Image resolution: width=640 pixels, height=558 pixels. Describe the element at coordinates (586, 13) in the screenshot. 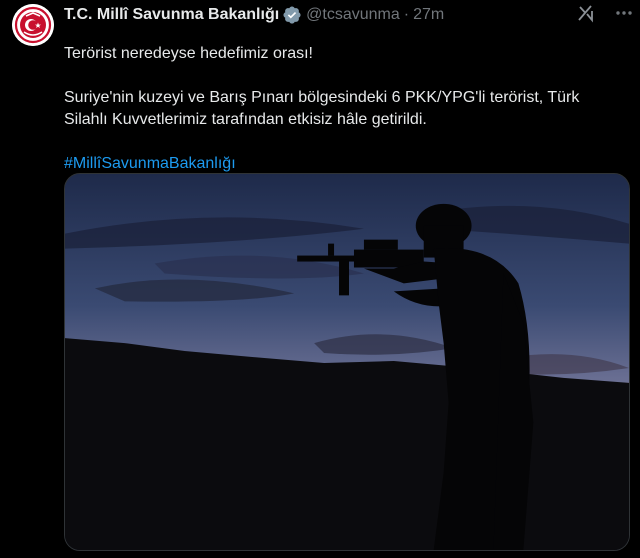

I see `grok-icon` at that location.